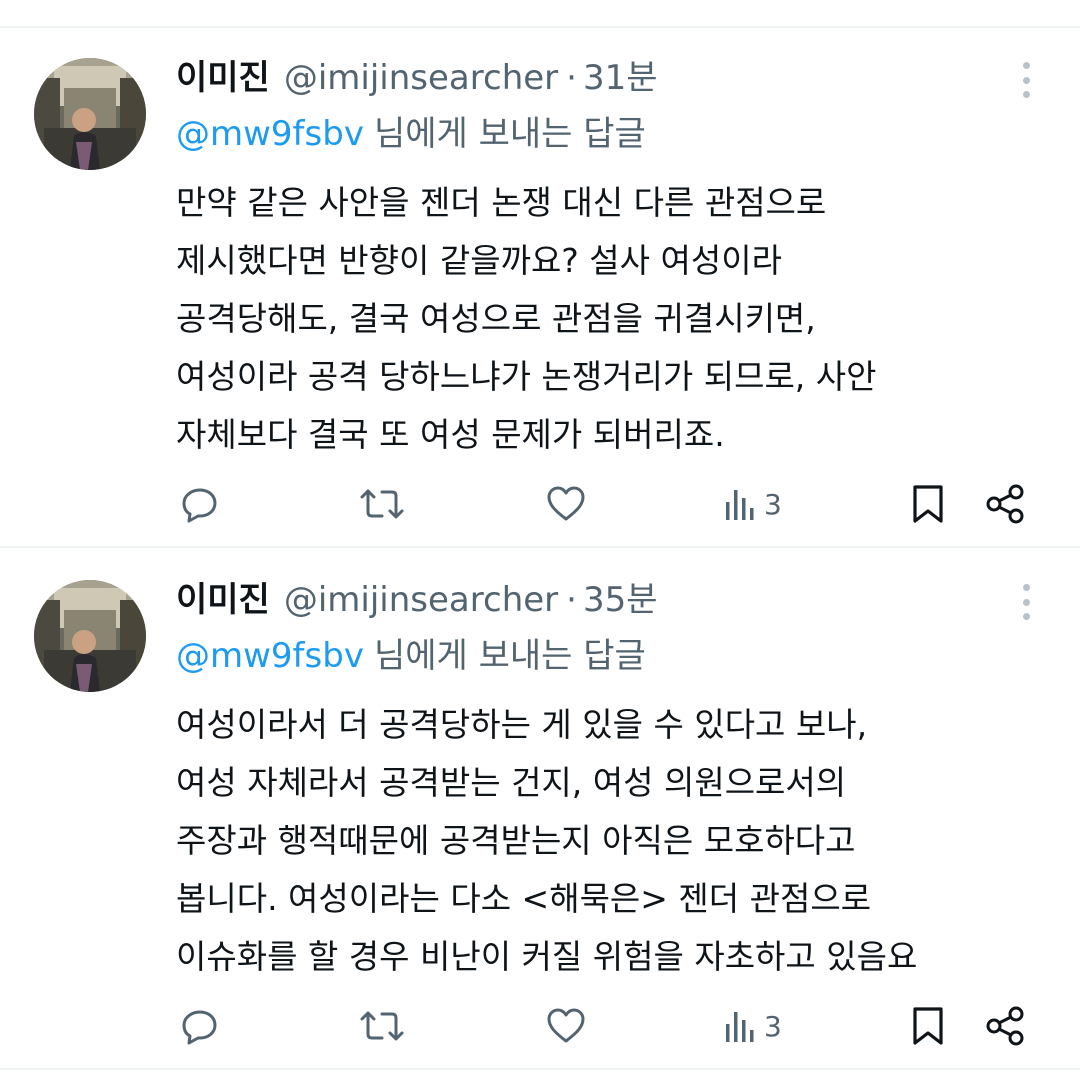 The width and height of the screenshot is (1080, 1080). I want to click on tweet-divider, so click(540, 547).